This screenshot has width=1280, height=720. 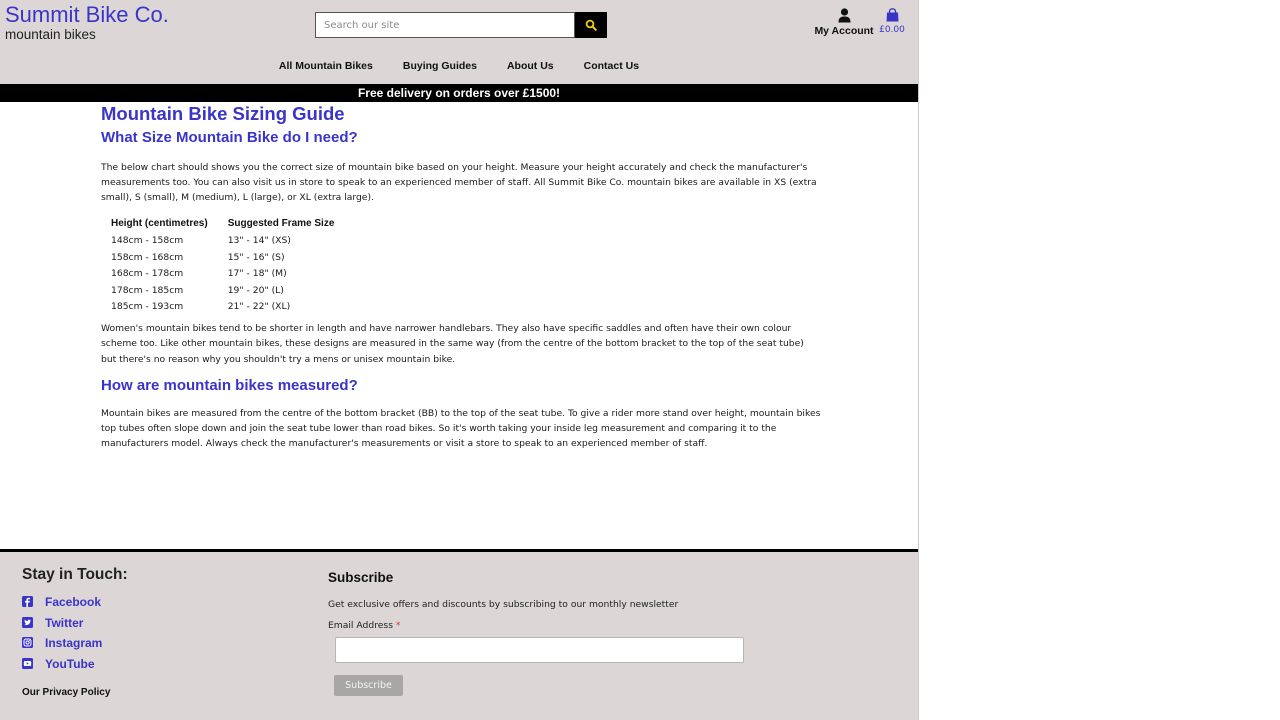 I want to click on table-cell: 178cm - 185cm, so click(x=147, y=290).